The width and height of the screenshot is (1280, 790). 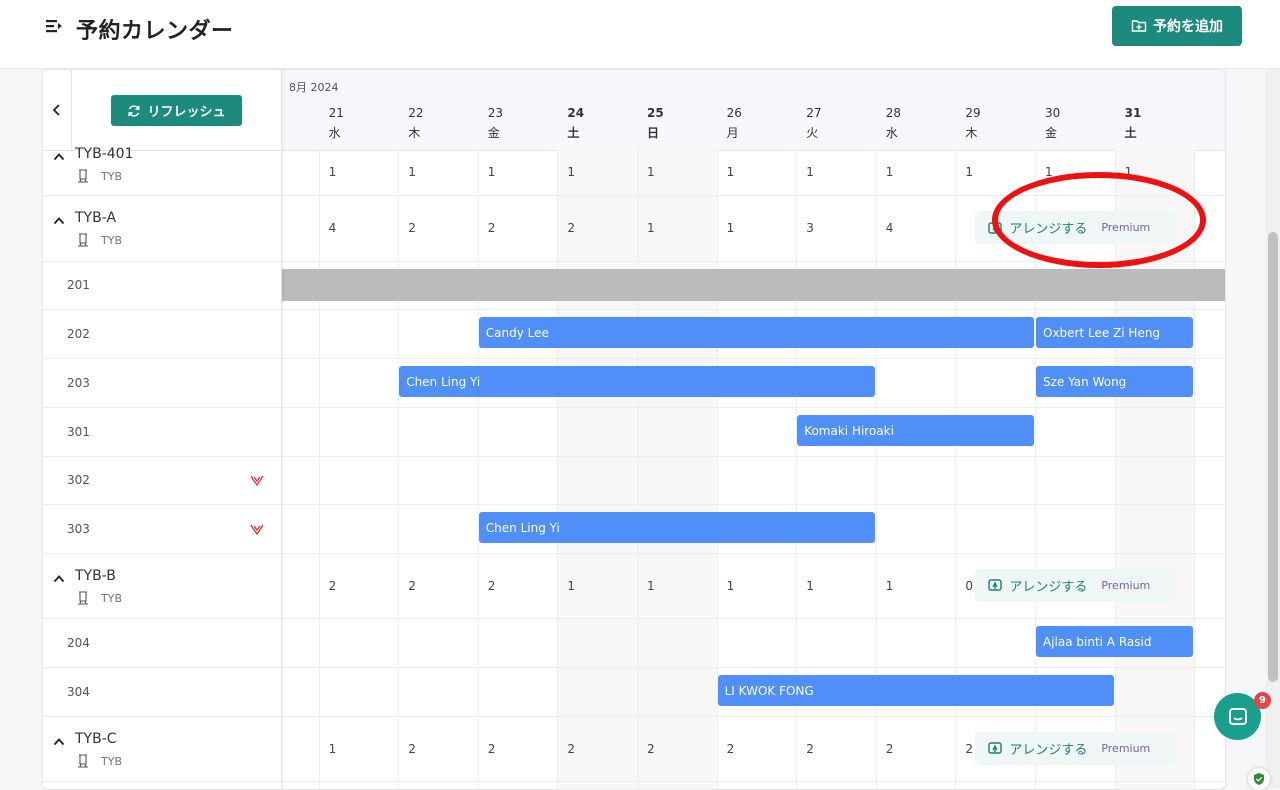 I want to click on blocked-period, so click(x=753, y=285).